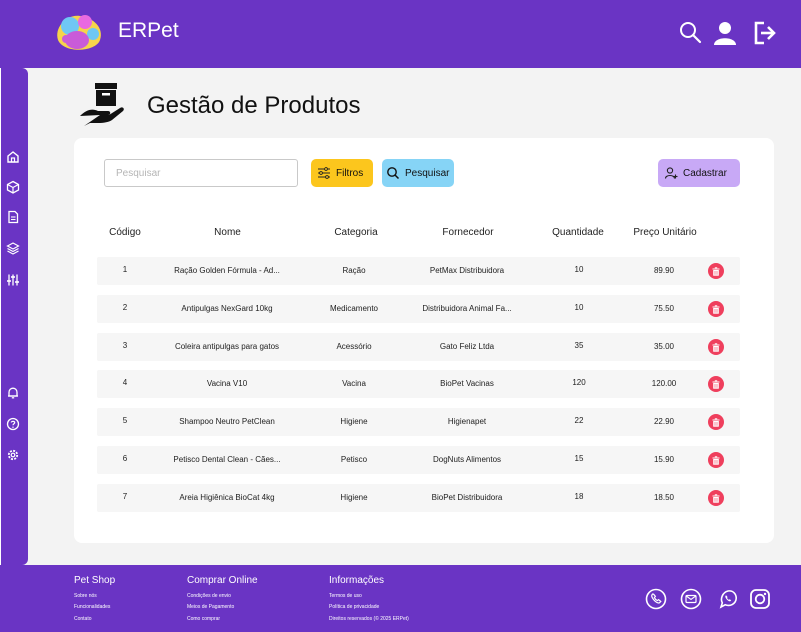 This screenshot has height=632, width=801. Describe the element at coordinates (227, 308) in the screenshot. I see `cell-name: Antipulgas NexGard 10kg` at that location.